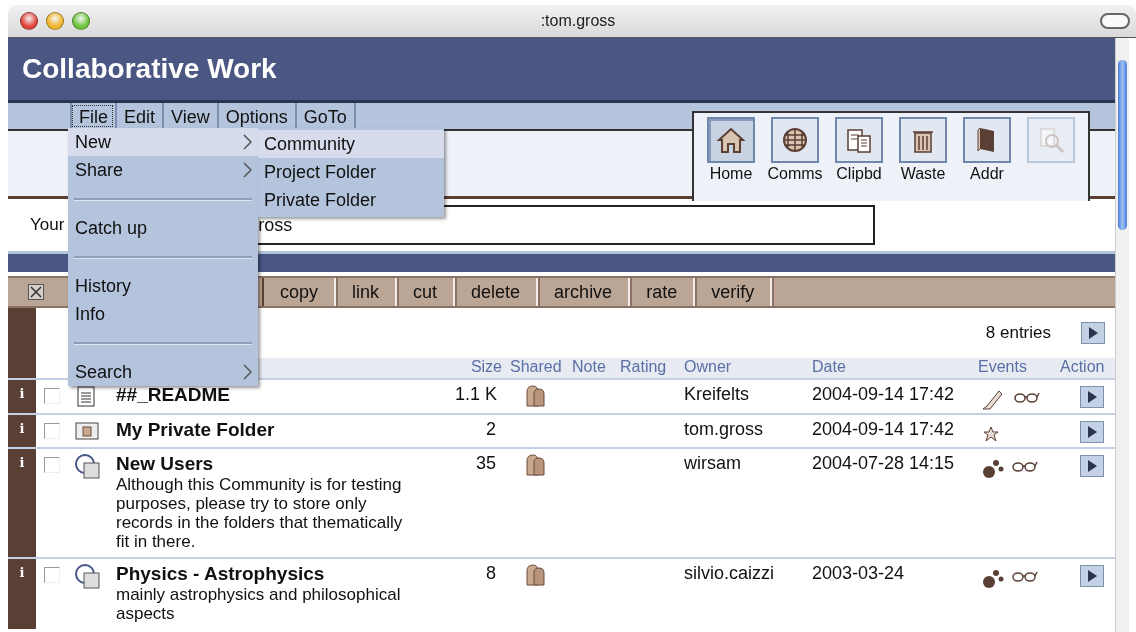  What do you see at coordinates (485, 463) in the screenshot?
I see `size-cell-text: 35` at bounding box center [485, 463].